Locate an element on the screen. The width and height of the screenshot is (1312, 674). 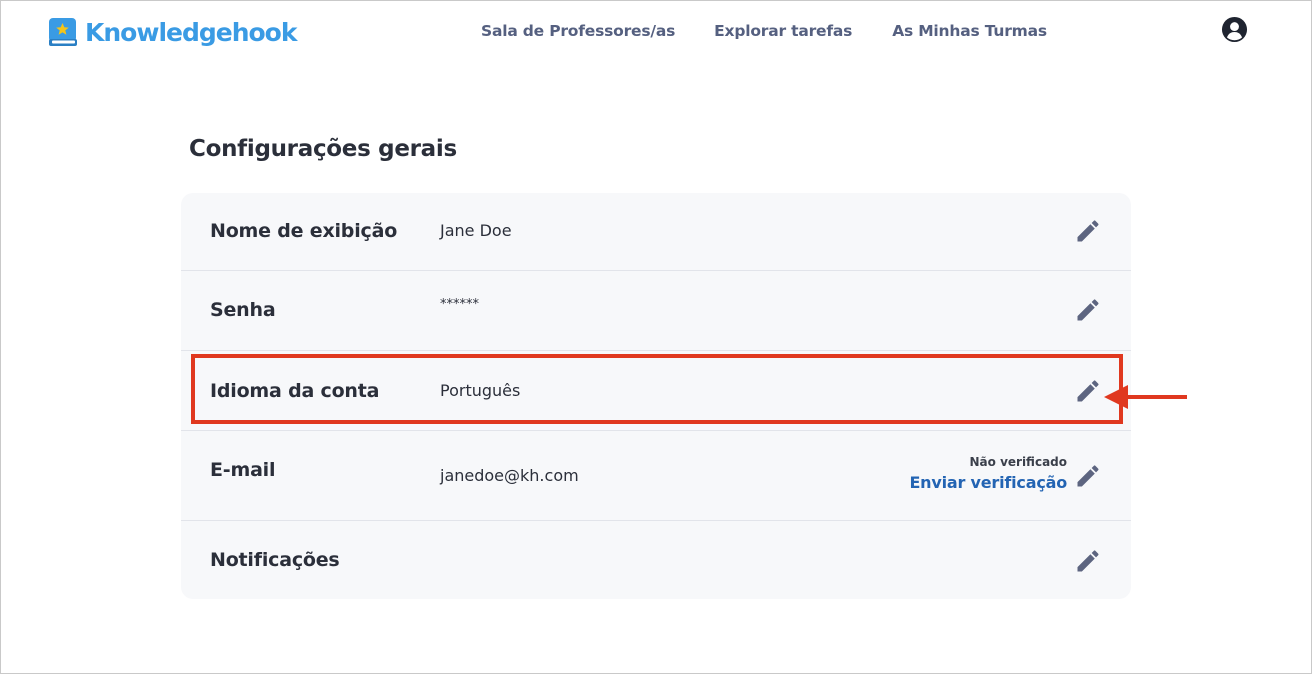
book-star-logo-icon is located at coordinates (63, 32).